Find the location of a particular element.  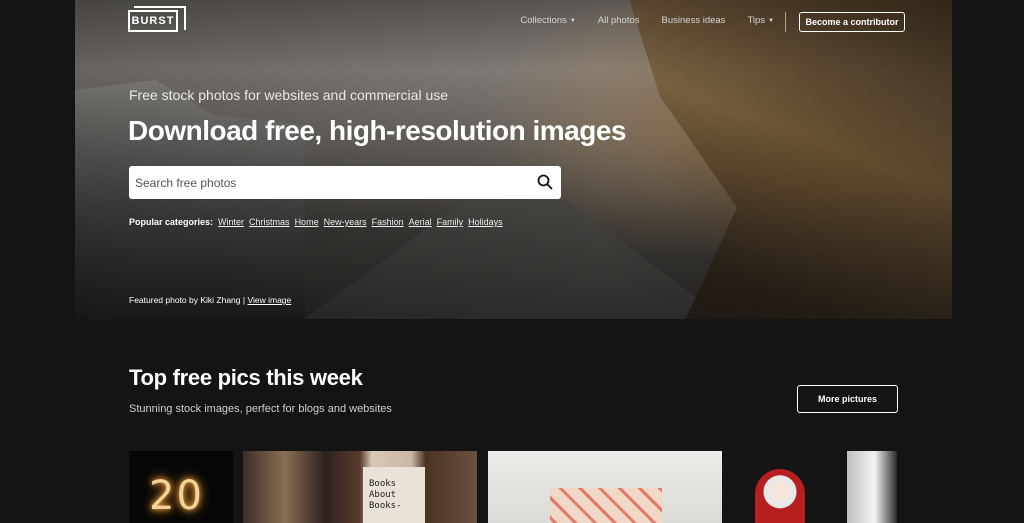

category-link-family: Family is located at coordinates (450, 222).